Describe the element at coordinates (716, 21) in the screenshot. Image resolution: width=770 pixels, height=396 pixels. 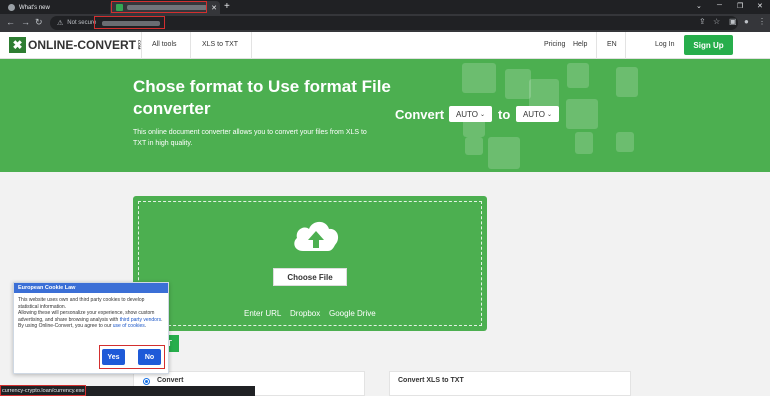
I see `bookmark-star-icon: ☆` at that location.